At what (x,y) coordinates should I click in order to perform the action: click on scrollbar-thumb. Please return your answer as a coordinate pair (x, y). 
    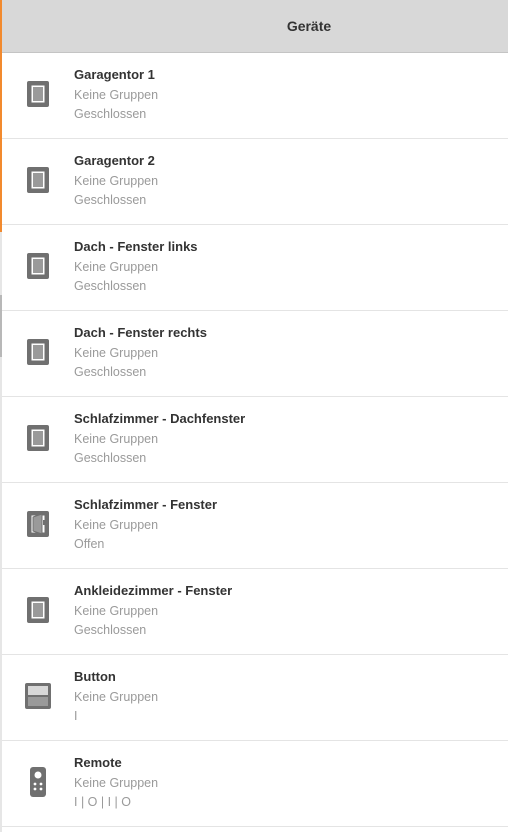
    Looking at the image, I should click on (1, 326).